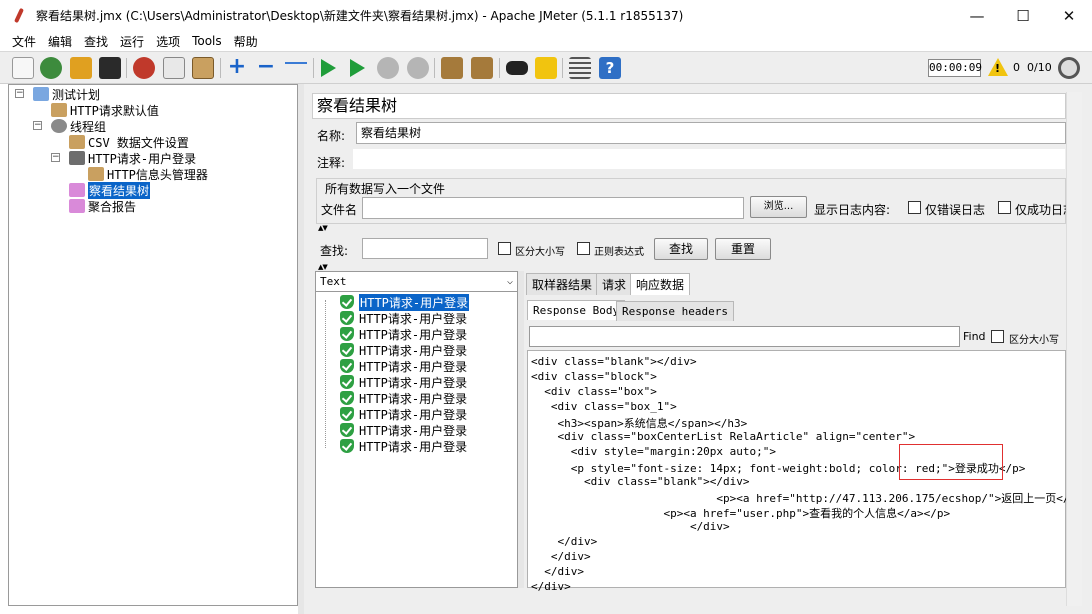 This screenshot has height=614, width=1092. I want to click on remote-status-gear-icon, so click(1069, 68).